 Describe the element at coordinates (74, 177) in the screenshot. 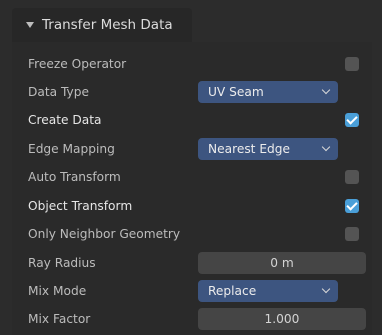

I see `auto-transform-label: Auto Transform` at that location.